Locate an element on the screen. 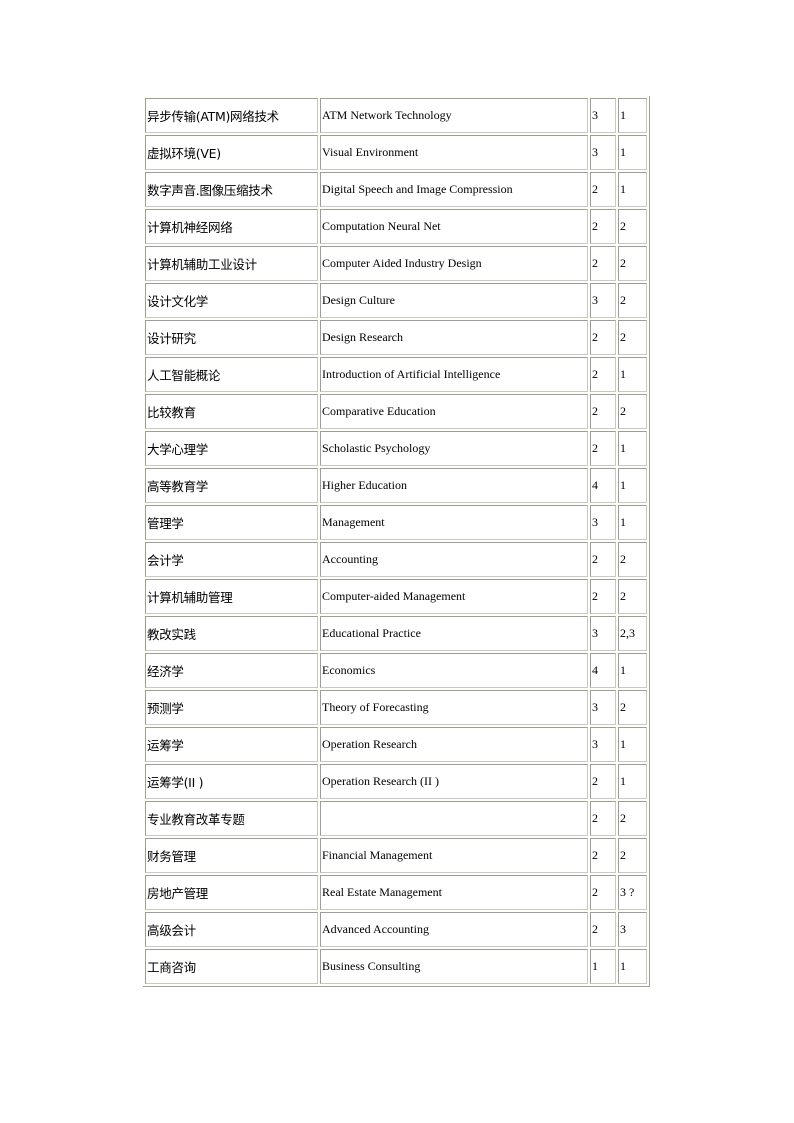 The image size is (794, 1123). course-name-chinese: 高等教育学 is located at coordinates (231, 485).